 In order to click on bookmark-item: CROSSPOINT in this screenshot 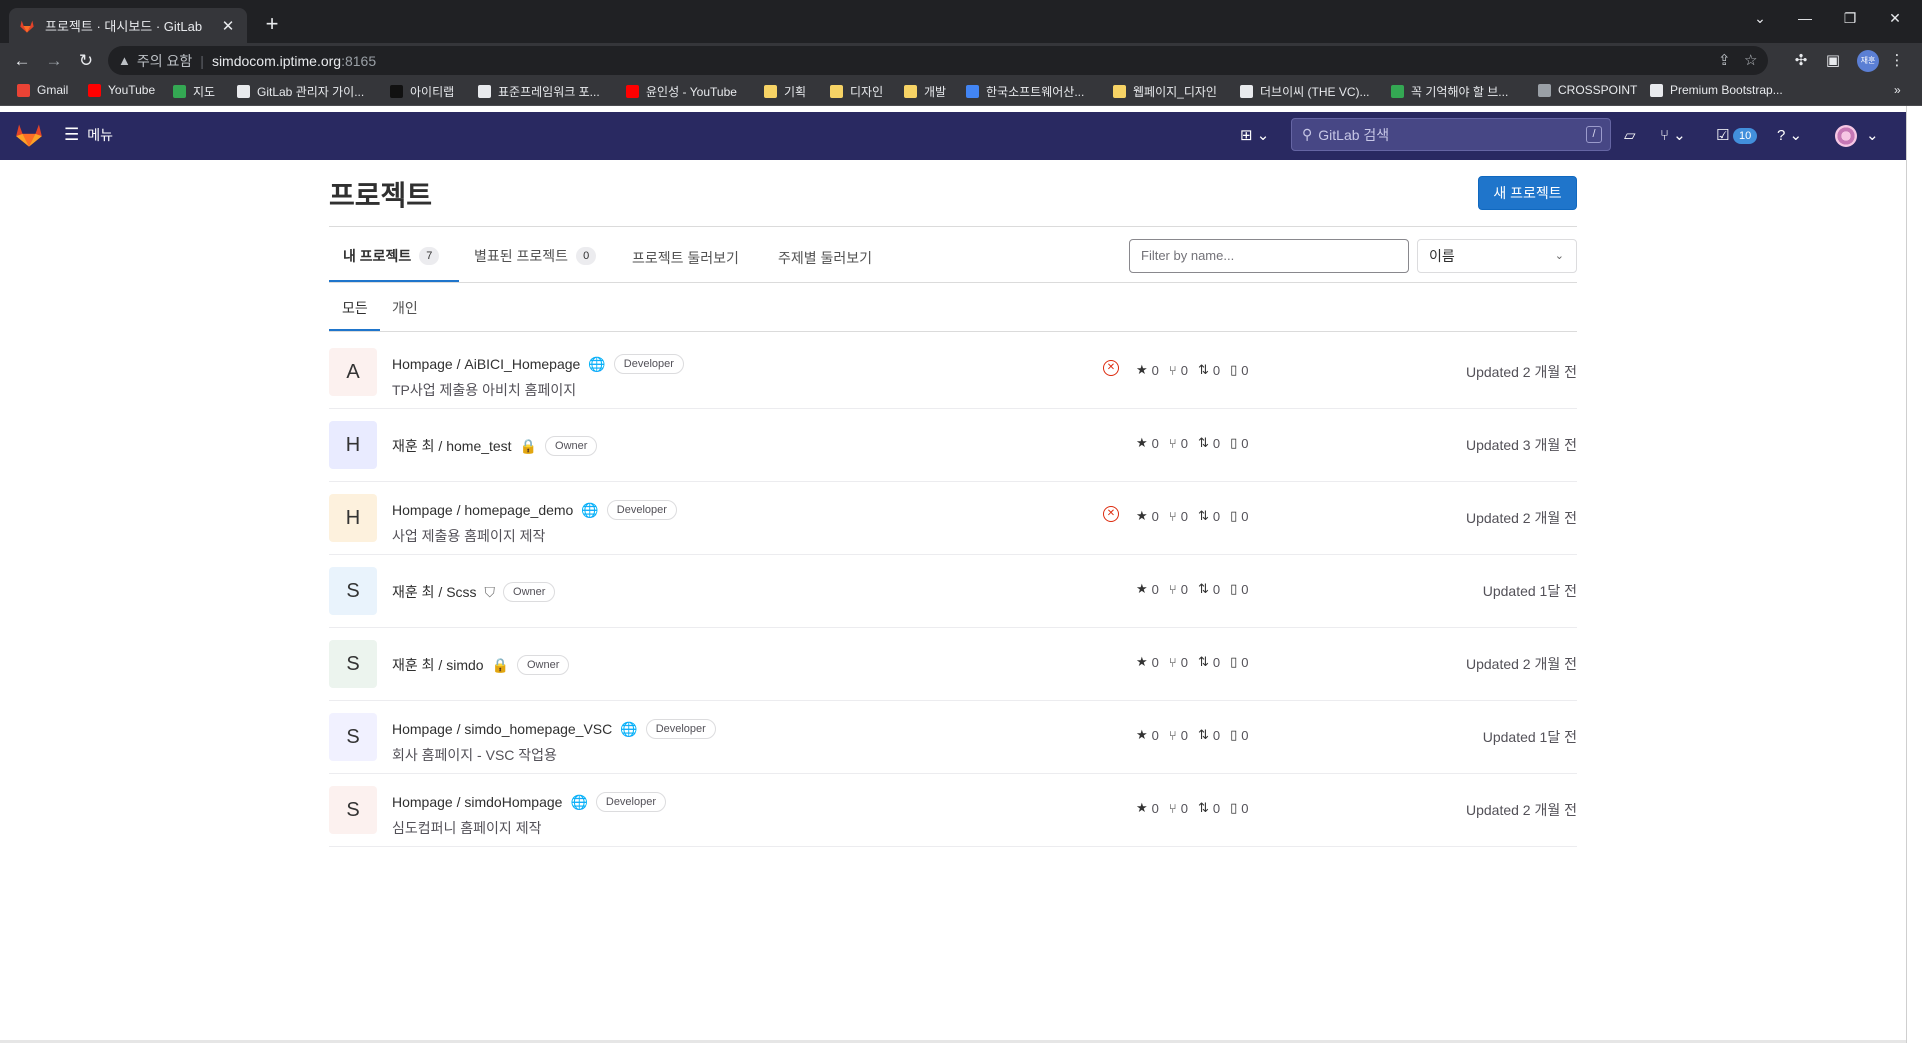, I will do `click(1587, 90)`.